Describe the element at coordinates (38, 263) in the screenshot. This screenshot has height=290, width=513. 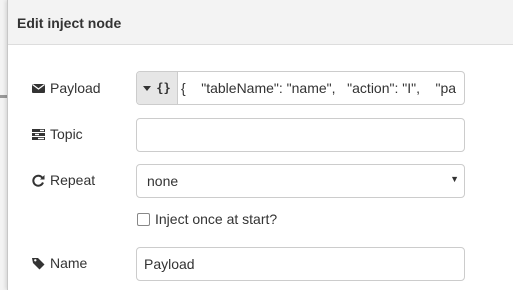
I see `tag-icon` at that location.